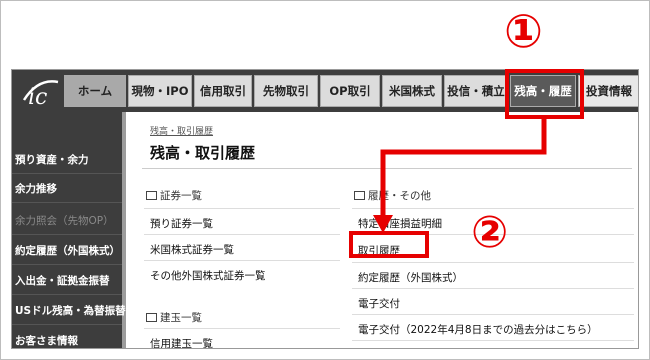 The image size is (650, 360). I want to click on tab-funds: 投信・積立, so click(476, 91).